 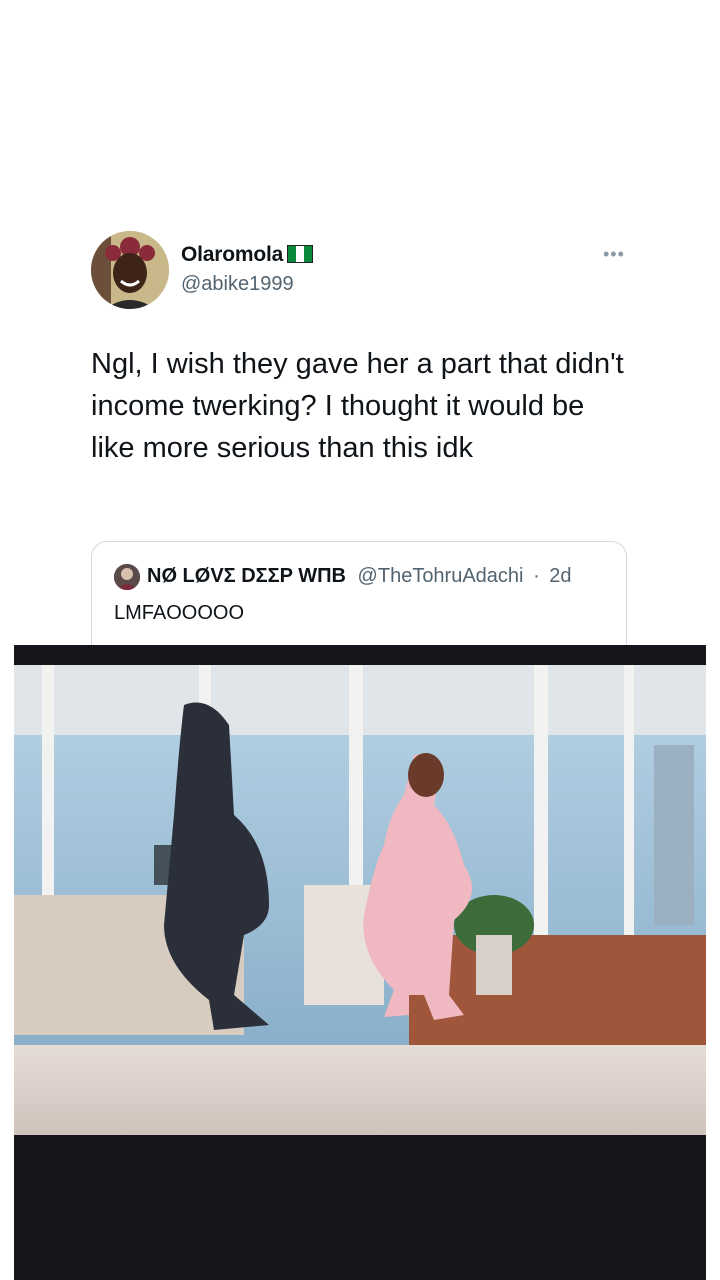 What do you see at coordinates (179, 613) in the screenshot?
I see `quoted-tweet-text: LMFAOOOOO` at bounding box center [179, 613].